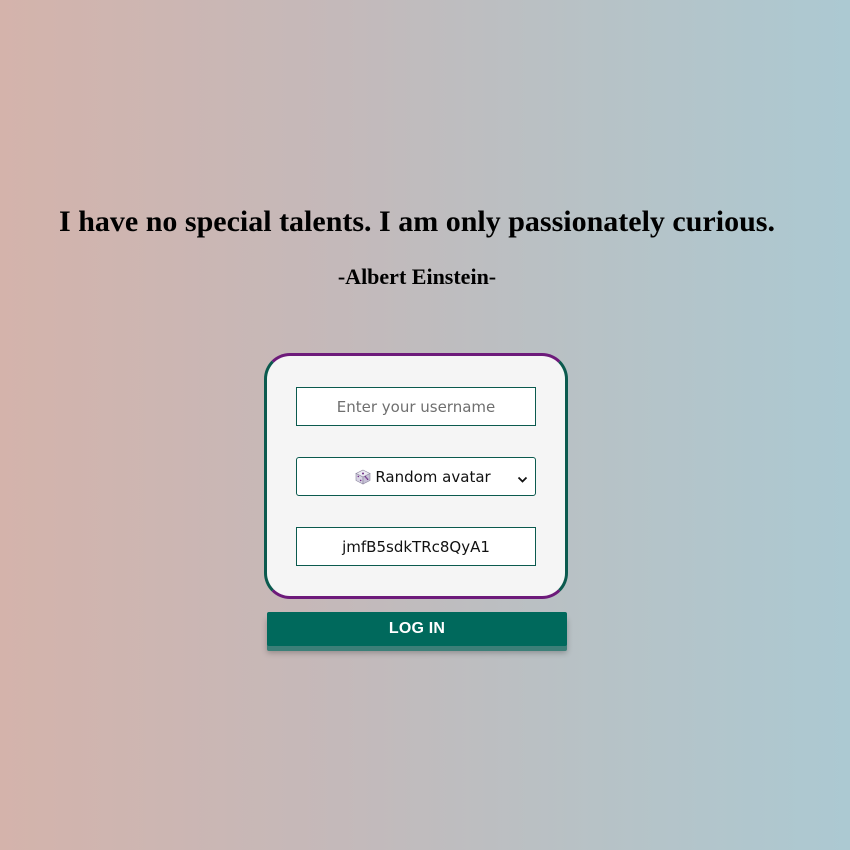 Image resolution: width=850 pixels, height=850 pixels. Describe the element at coordinates (363, 477) in the screenshot. I see `dice-icon` at that location.